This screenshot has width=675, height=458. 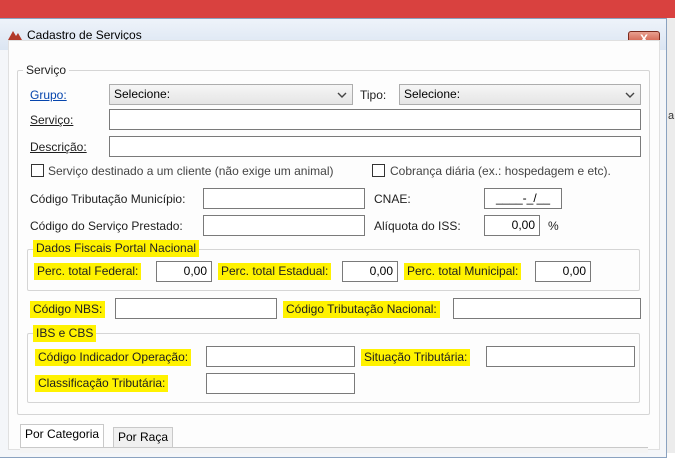 I want to click on cod-trib-municipio-label: Código Tributação Município:, so click(x=108, y=199).